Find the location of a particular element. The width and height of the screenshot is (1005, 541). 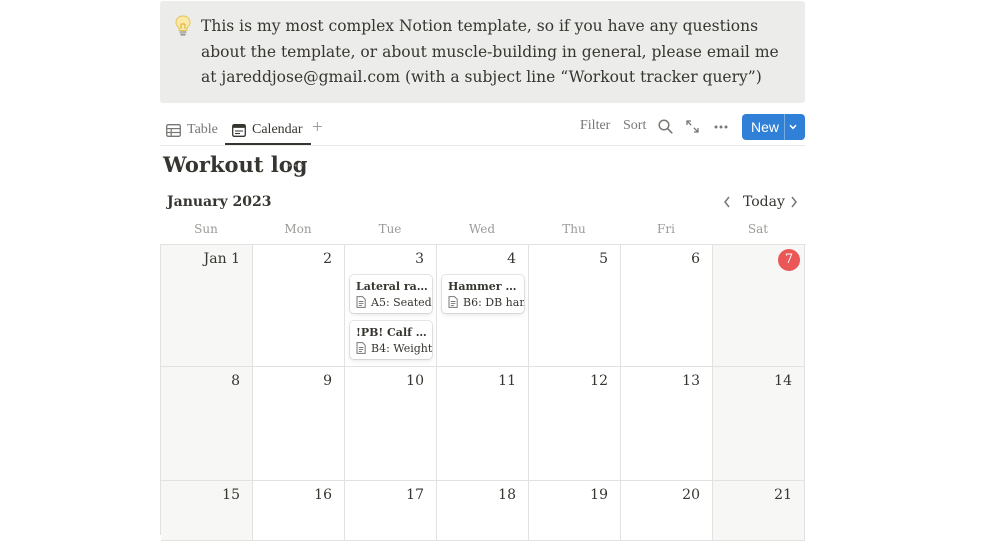

expand-icon is located at coordinates (692, 126).